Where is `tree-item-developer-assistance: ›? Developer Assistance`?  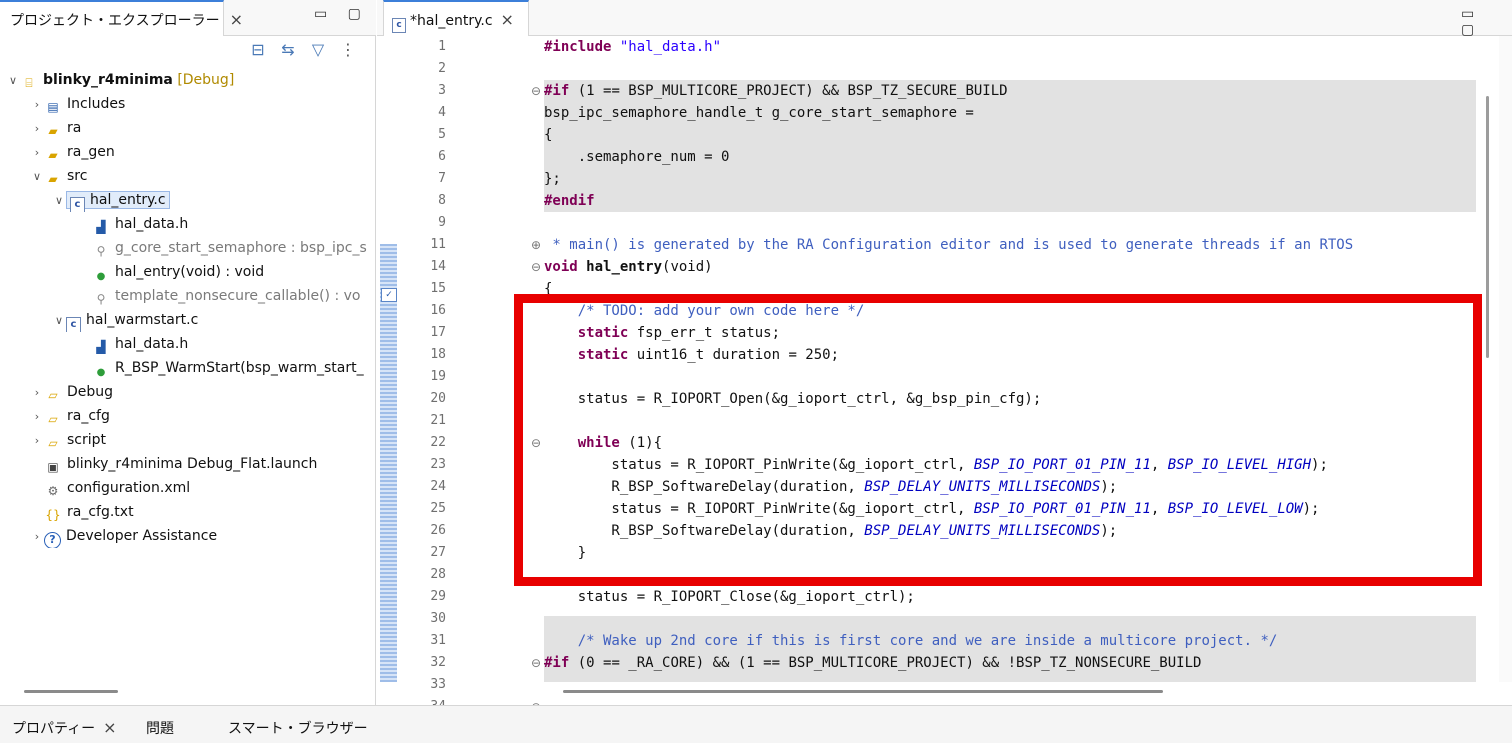 tree-item-developer-assistance: ›? Developer Assistance is located at coordinates (123, 536).